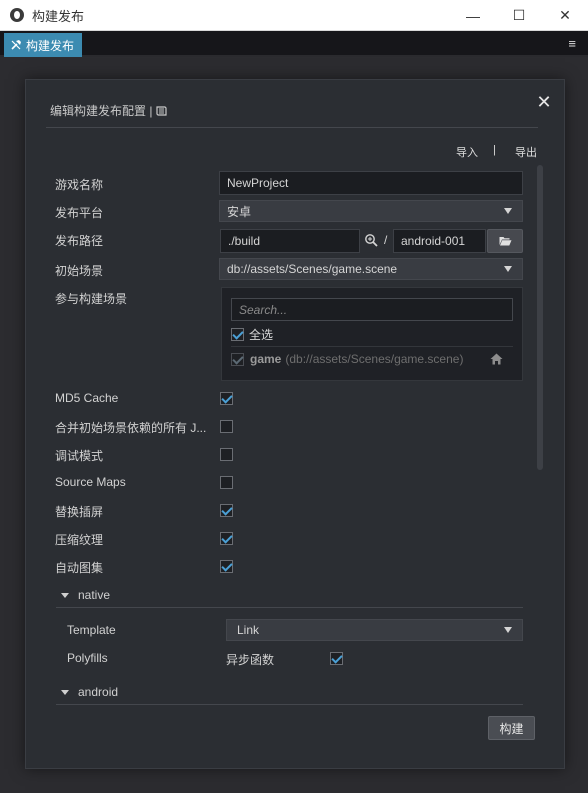 The width and height of the screenshot is (588, 793). What do you see at coordinates (374, 630) in the screenshot?
I see `template-select: Link` at bounding box center [374, 630].